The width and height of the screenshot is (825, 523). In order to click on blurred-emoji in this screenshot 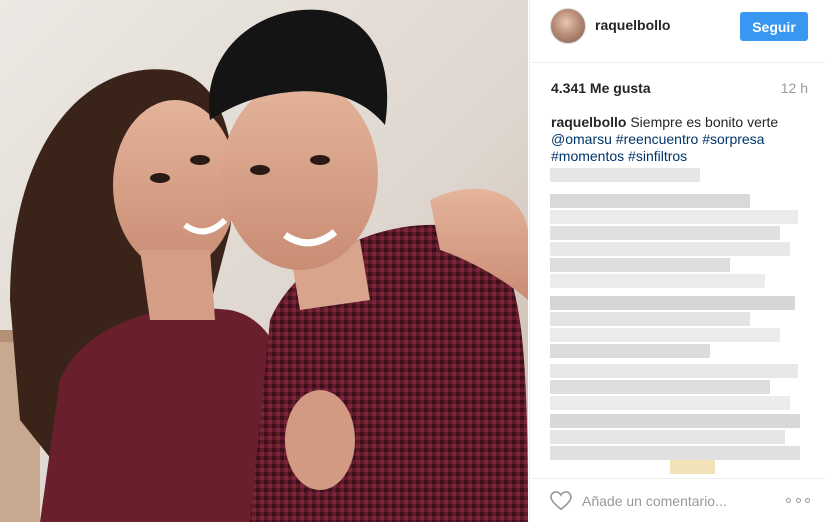, I will do `click(692, 467)`.